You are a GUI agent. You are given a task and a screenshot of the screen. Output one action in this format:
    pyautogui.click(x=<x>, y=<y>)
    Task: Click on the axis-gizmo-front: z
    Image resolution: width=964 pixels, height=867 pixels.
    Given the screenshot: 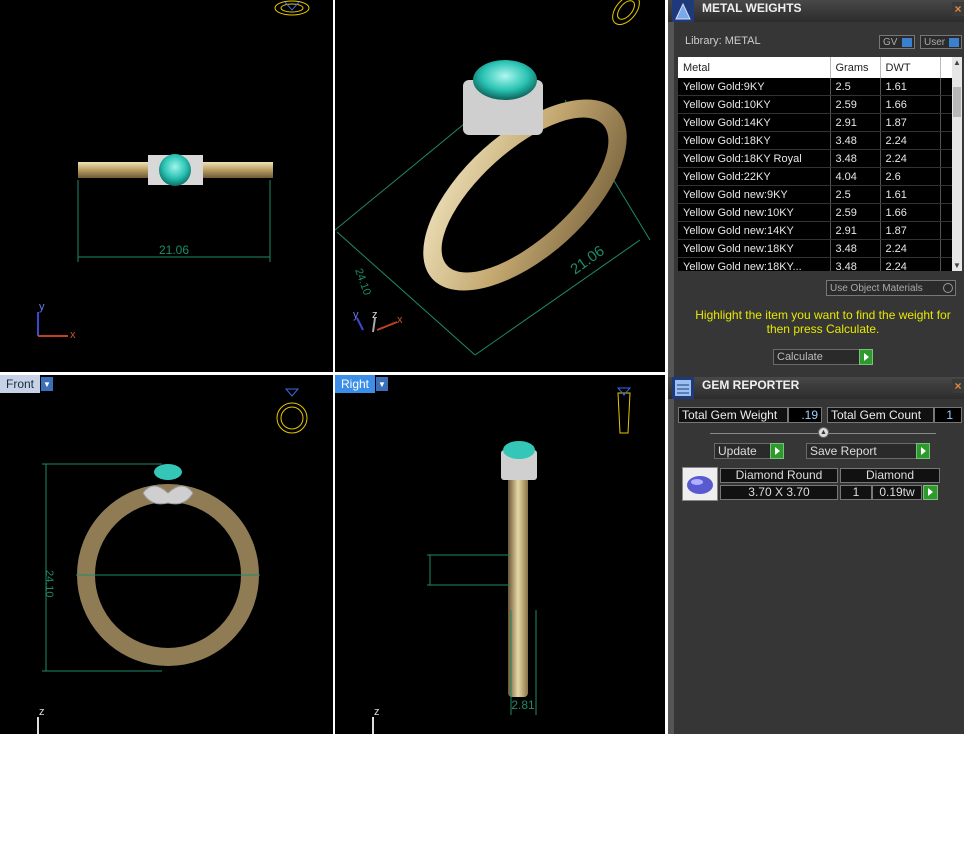 What is the action you would take?
    pyautogui.click(x=41, y=720)
    